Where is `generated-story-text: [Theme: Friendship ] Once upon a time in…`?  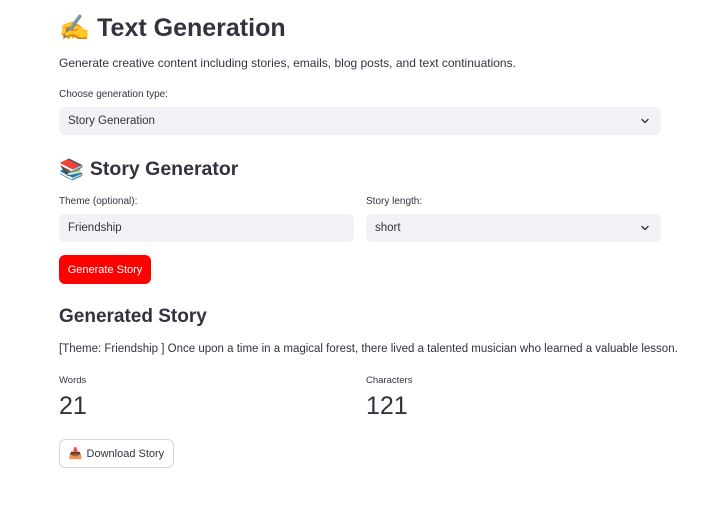
generated-story-text: [Theme: Friendship ] Once upon a time in… is located at coordinates (368, 349).